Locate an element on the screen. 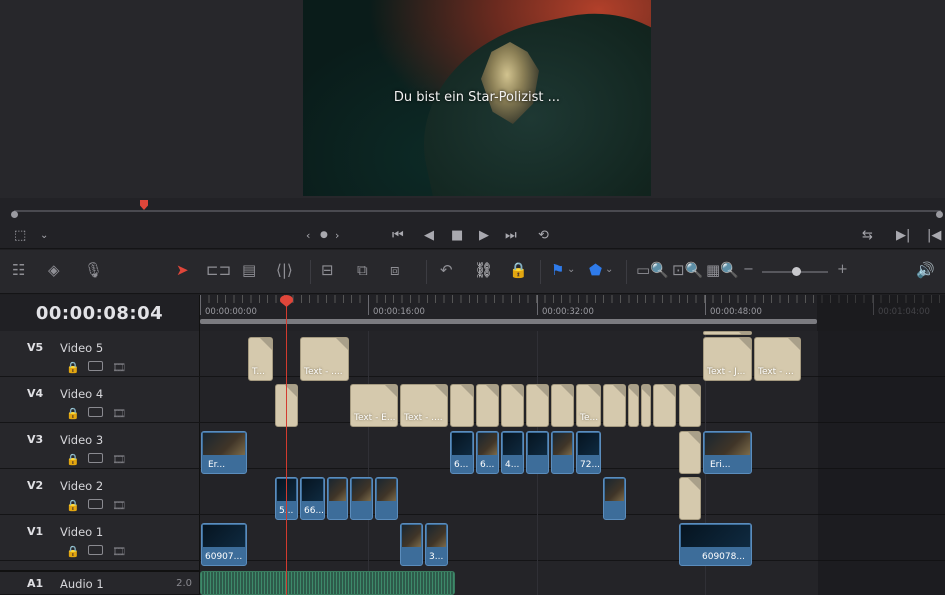 The image size is (945, 595). match-frame-icon: ⇆ is located at coordinates (867, 235).